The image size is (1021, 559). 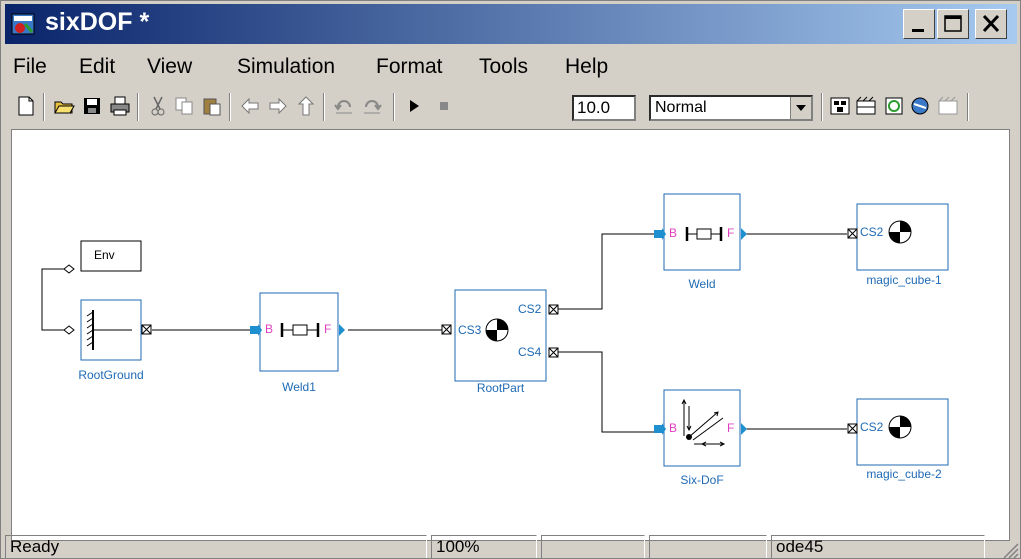 I want to click on simulation-mode-select: Normal, so click(x=731, y=108).